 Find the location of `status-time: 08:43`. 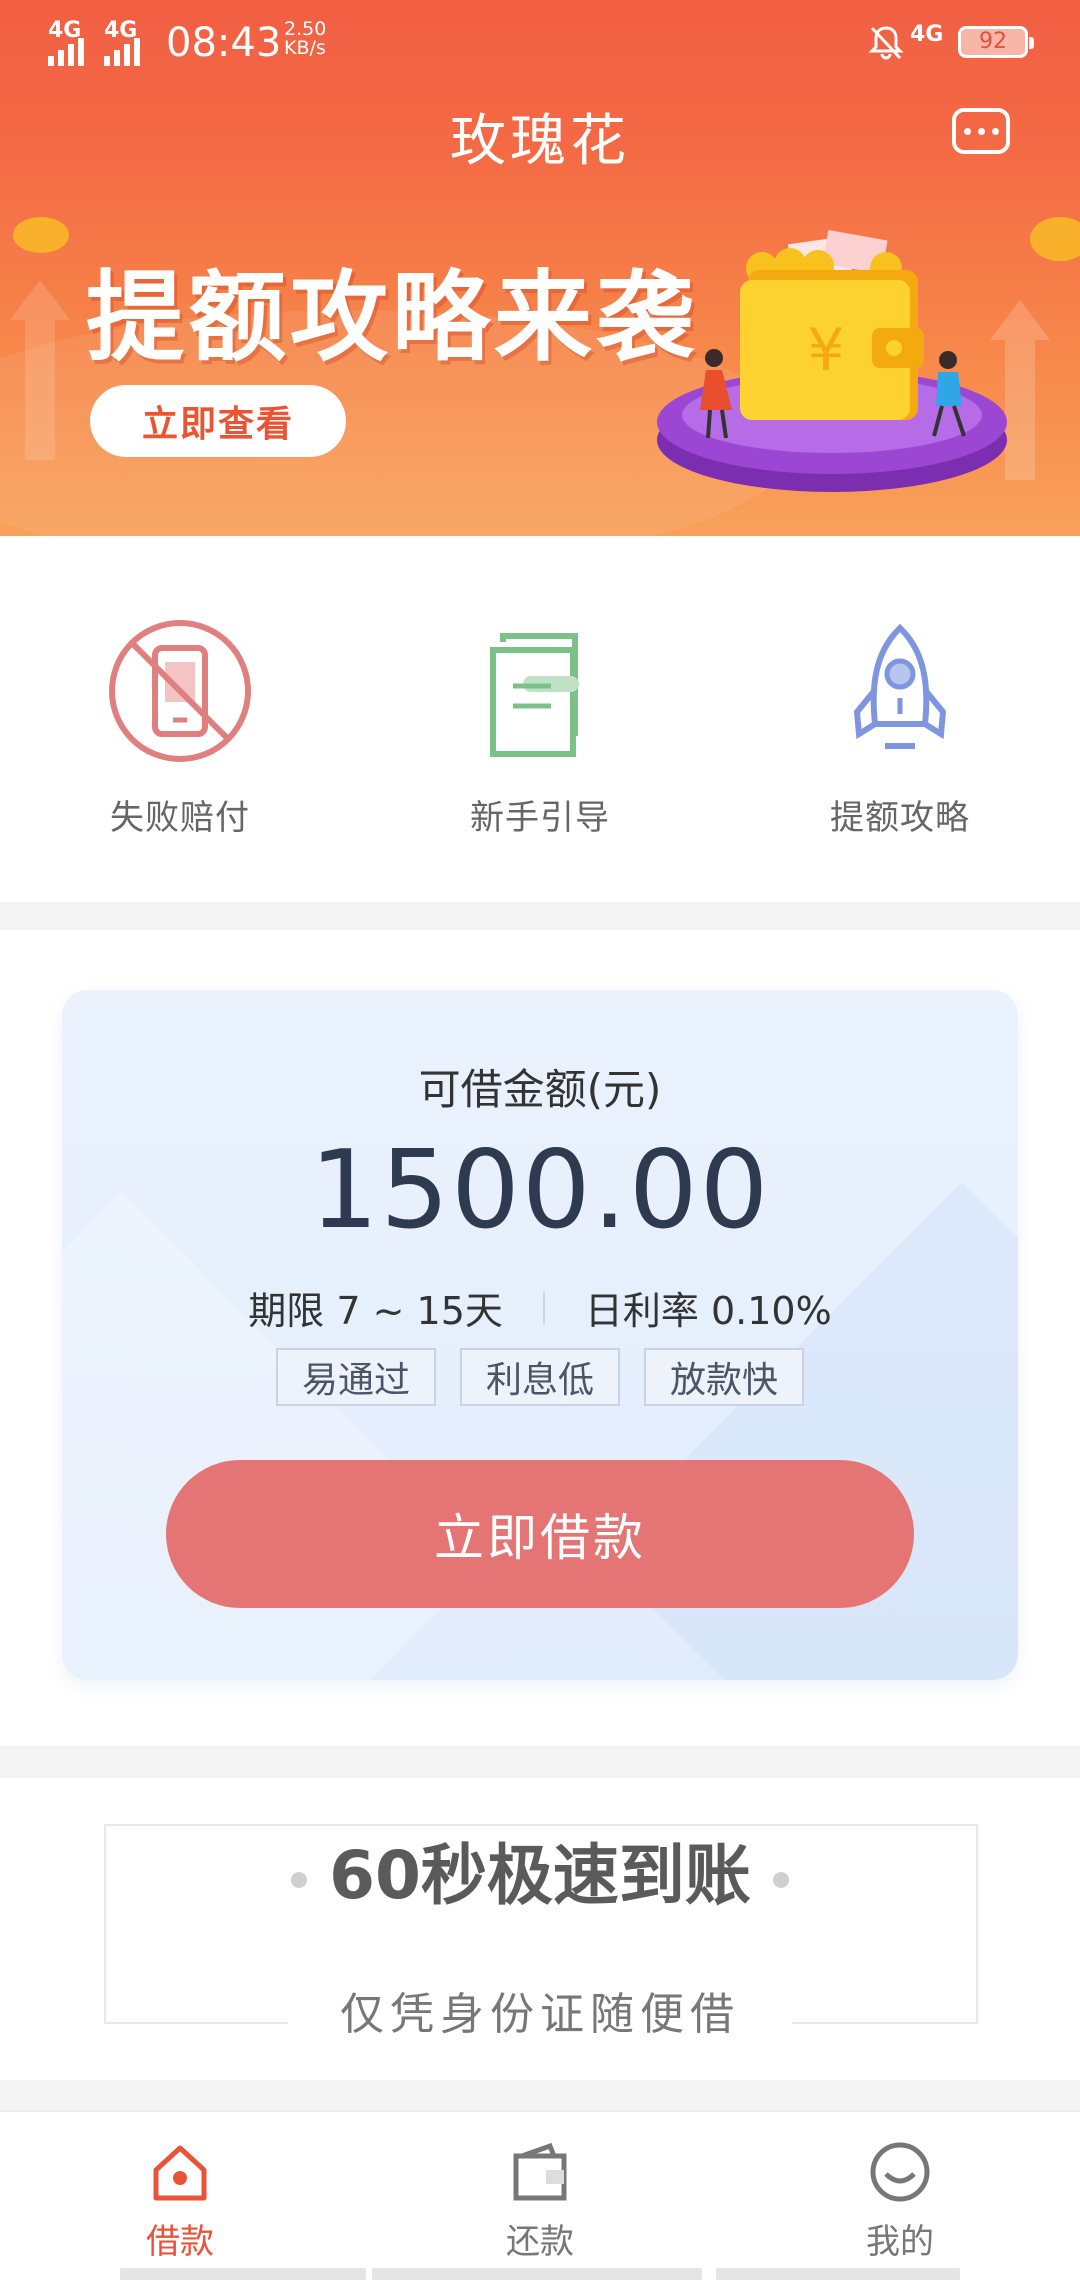

status-time: 08:43 is located at coordinates (224, 43).